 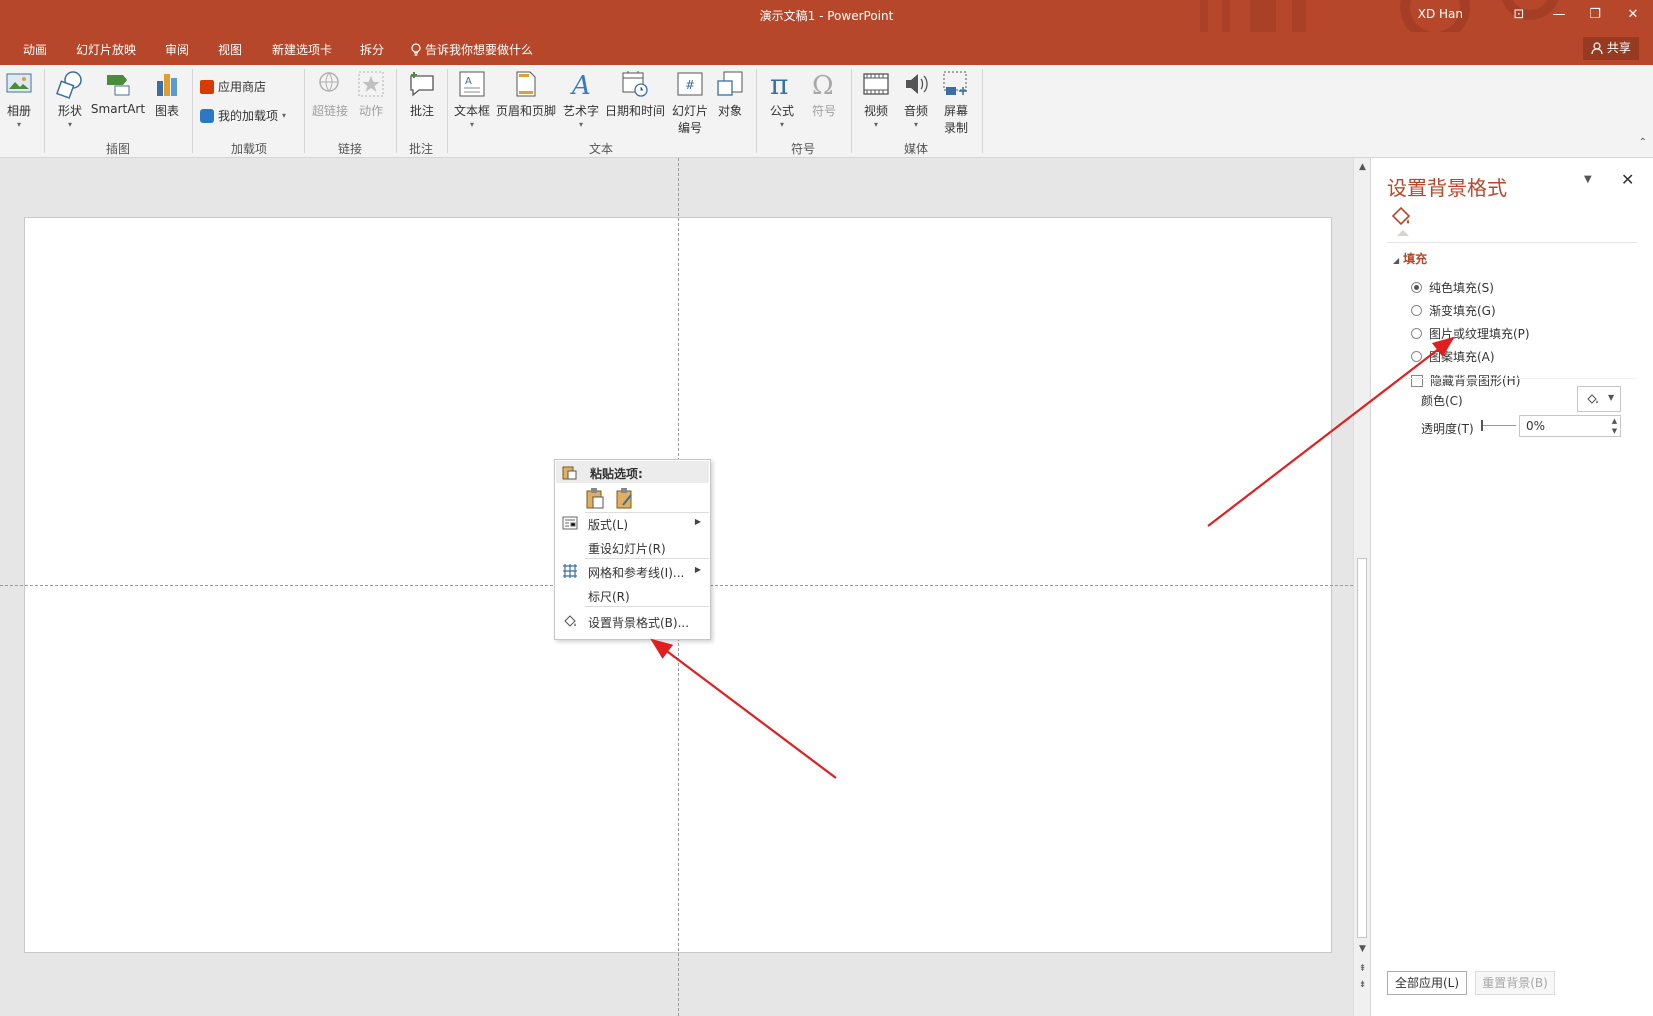 What do you see at coordinates (19, 99) in the screenshot?
I see `photo-album-button: 相册 ▾` at bounding box center [19, 99].